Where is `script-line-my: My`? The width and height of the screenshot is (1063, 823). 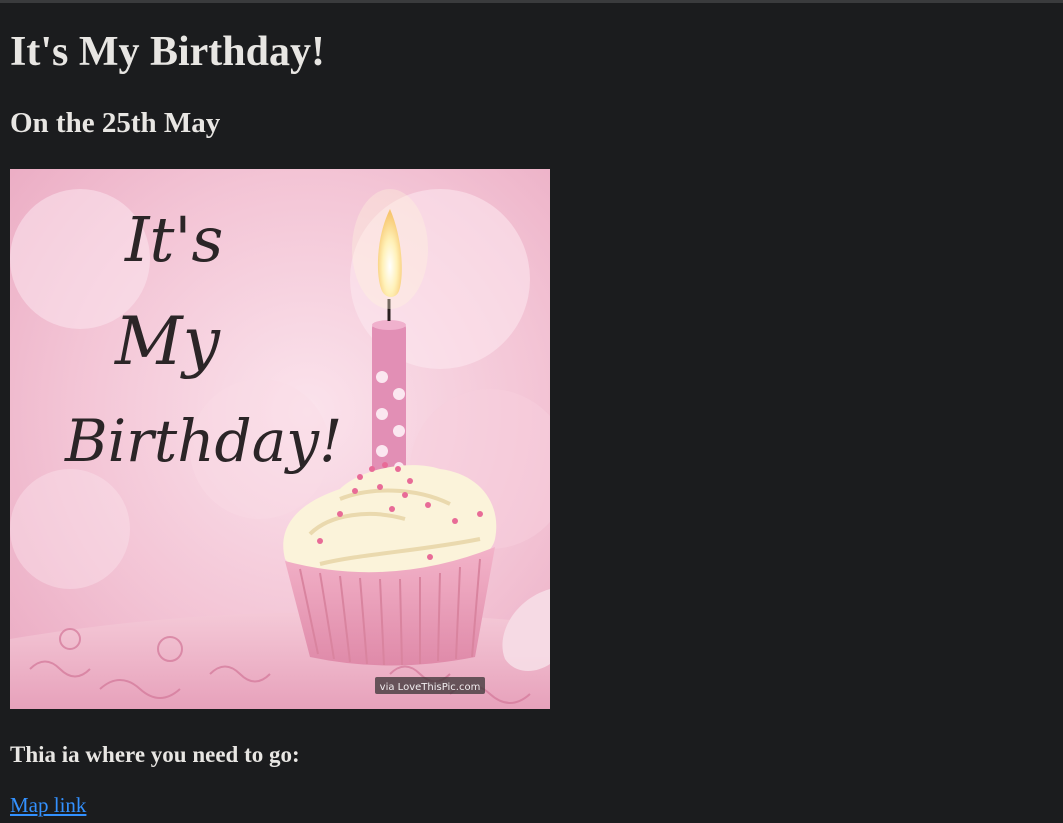 script-line-my: My is located at coordinates (167, 341).